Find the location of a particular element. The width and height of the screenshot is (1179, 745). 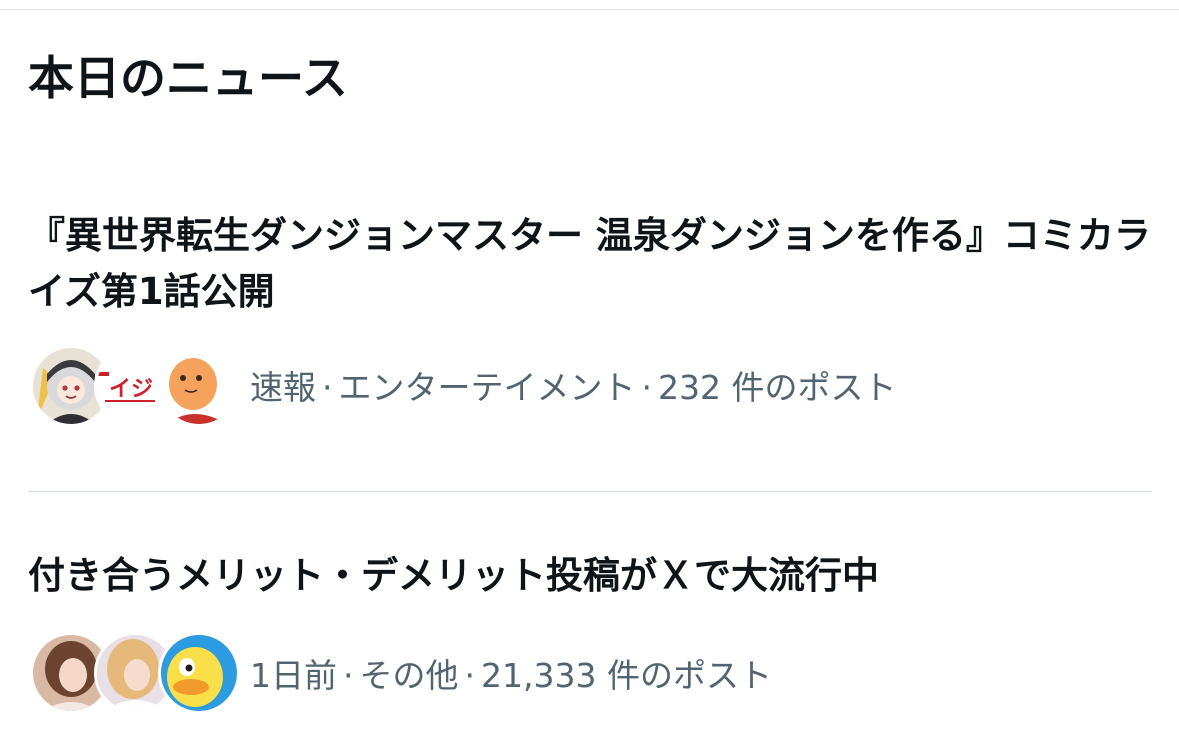

news-headline: 『異世界転生ダンジョンマスター 温泉ダンジョンを作る』コミカライズ第1話公開 is located at coordinates (589, 263).